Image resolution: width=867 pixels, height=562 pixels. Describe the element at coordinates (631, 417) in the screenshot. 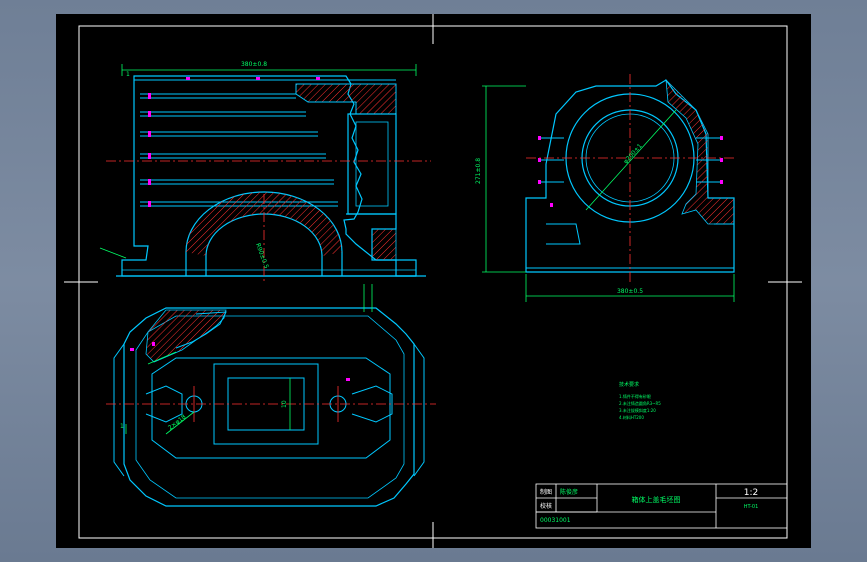

I see `notes-line-4: 4.材料HT200` at that location.